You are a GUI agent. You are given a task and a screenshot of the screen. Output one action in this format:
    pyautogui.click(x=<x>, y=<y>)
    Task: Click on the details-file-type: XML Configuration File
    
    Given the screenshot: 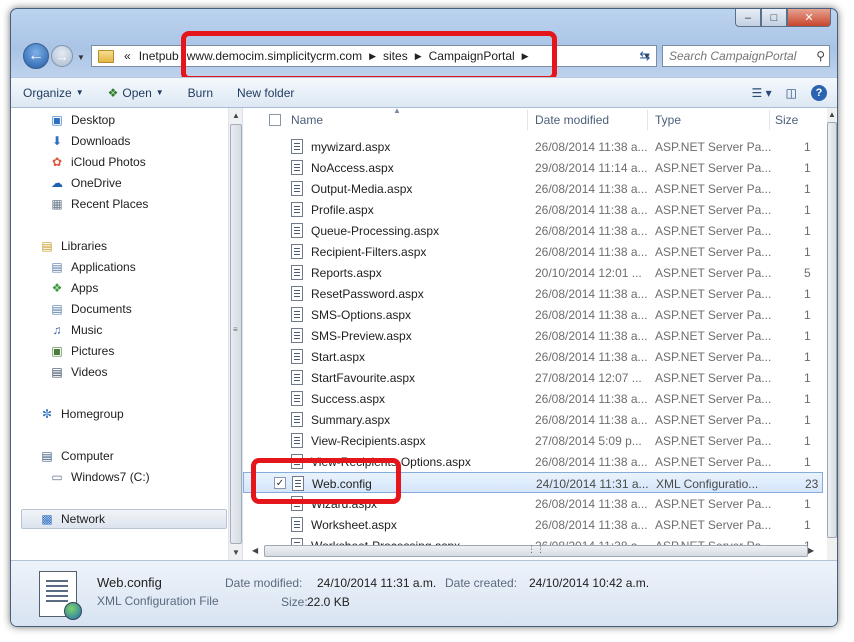 What is the action you would take?
    pyautogui.click(x=158, y=601)
    